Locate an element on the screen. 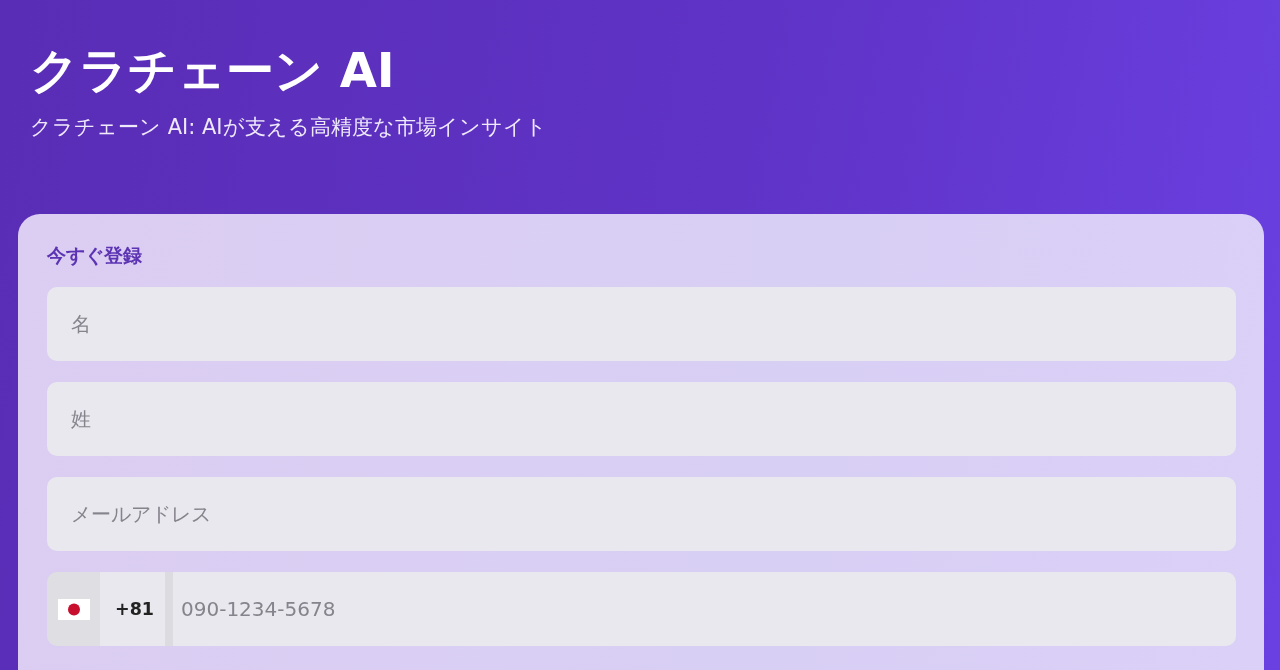 This screenshot has width=1280, height=670. phone-field: 090-1234-5678 is located at coordinates (700, 609).